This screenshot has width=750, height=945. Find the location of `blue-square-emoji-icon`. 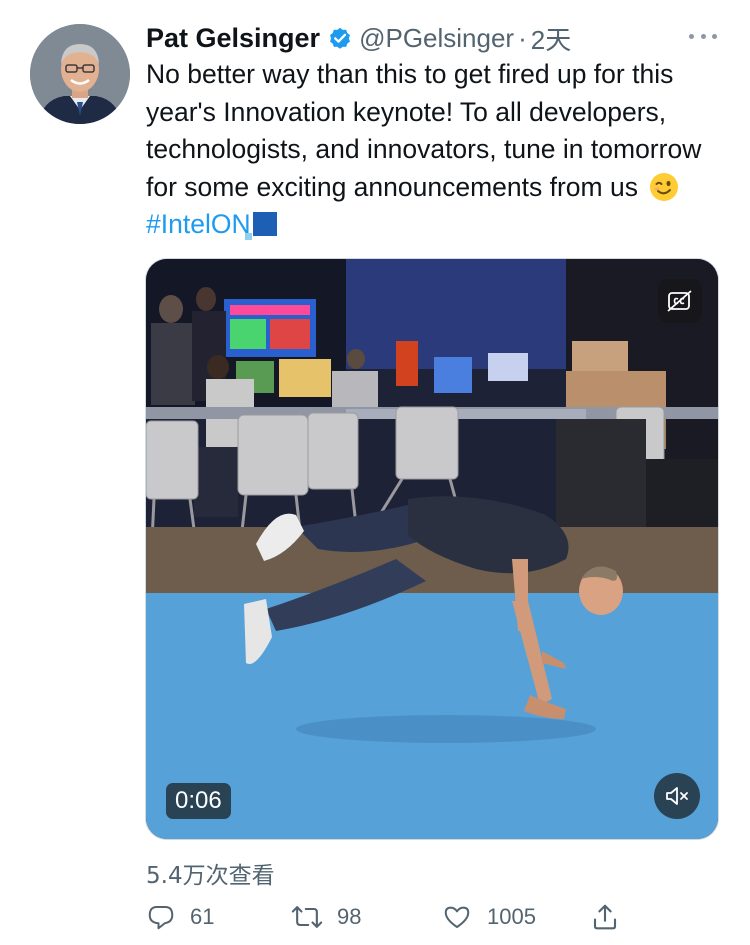

blue-square-emoji-icon is located at coordinates (260, 226).